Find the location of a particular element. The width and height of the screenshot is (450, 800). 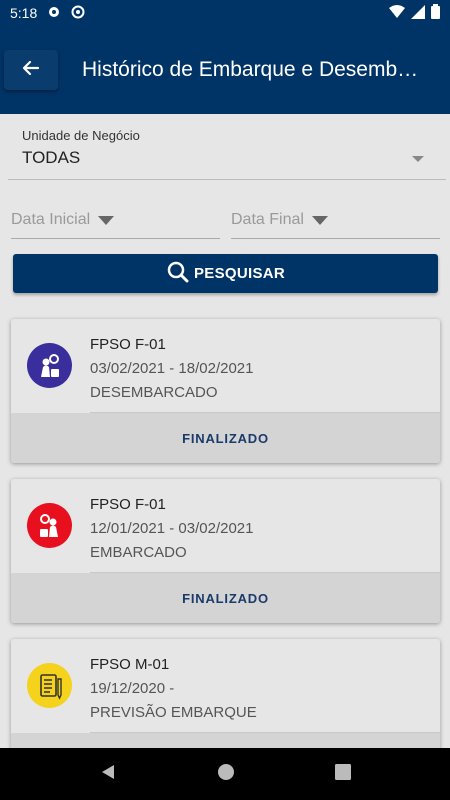

card-status: PREVISÃO EMBARQUE is located at coordinates (173, 712).